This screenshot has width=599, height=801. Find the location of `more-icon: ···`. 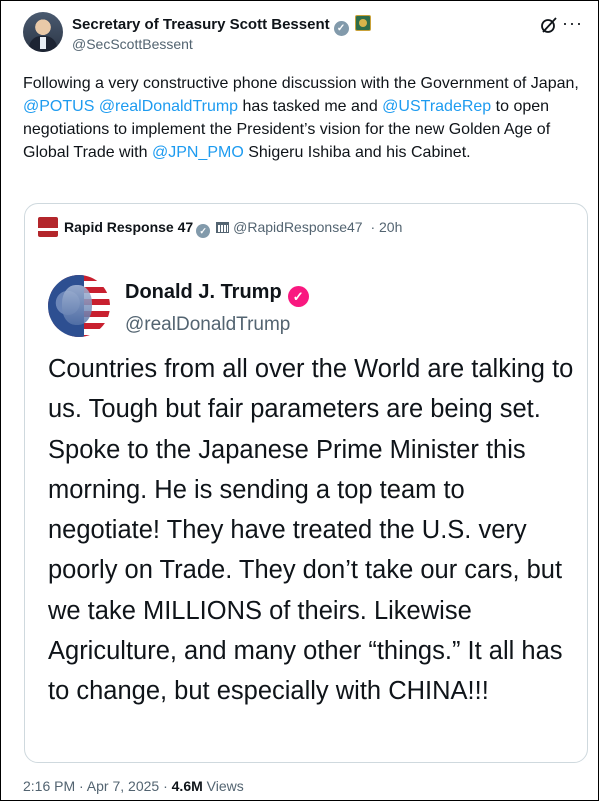

more-icon: ··· is located at coordinates (572, 23).